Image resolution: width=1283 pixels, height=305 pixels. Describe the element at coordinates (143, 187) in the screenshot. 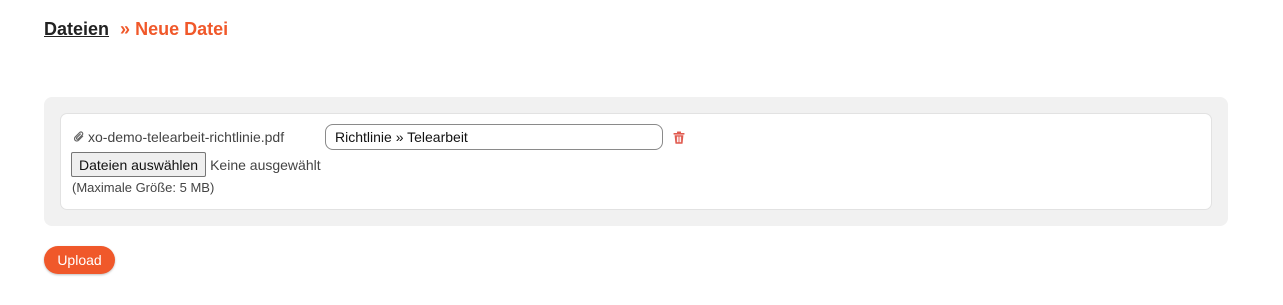

I see `max-size-hint: (Maximale Größe: 5 MB)` at that location.